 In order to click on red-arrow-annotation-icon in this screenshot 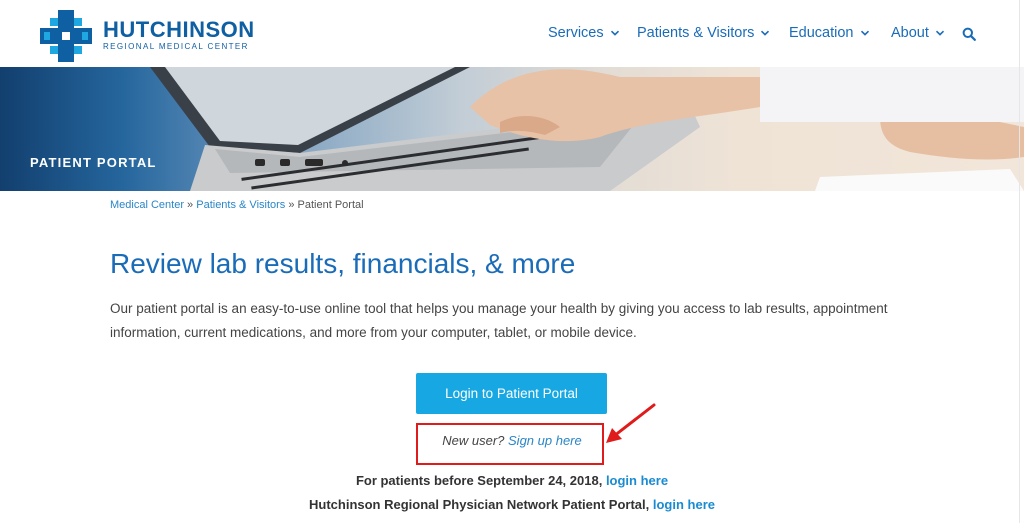, I will do `click(631, 423)`.